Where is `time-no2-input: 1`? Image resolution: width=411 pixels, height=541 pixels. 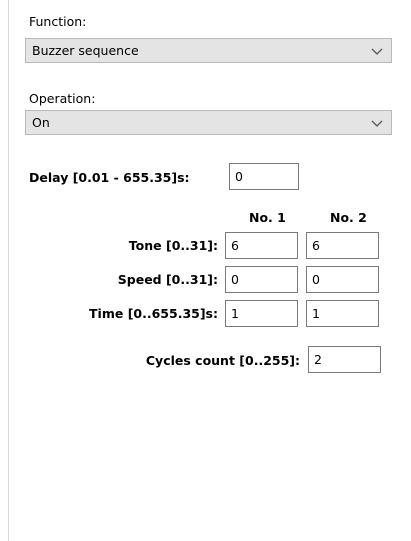
time-no2-input: 1 is located at coordinates (342, 313).